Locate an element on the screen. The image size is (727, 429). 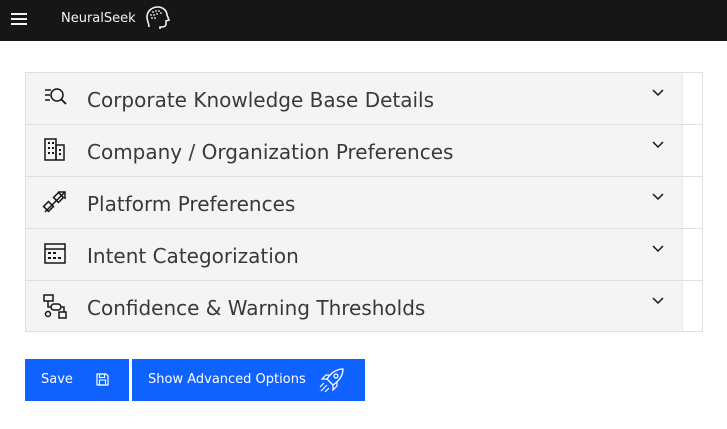
save-icon is located at coordinates (102, 379).